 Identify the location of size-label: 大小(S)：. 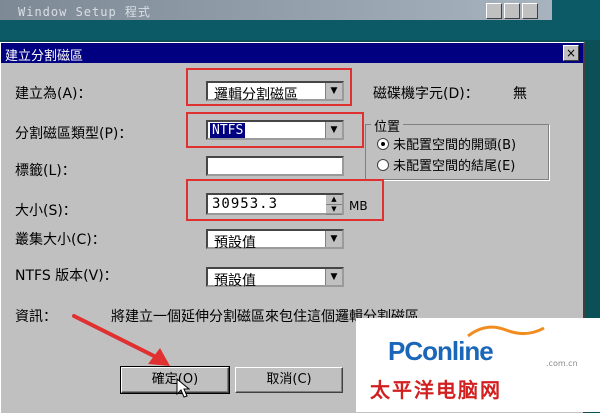
(46, 211).